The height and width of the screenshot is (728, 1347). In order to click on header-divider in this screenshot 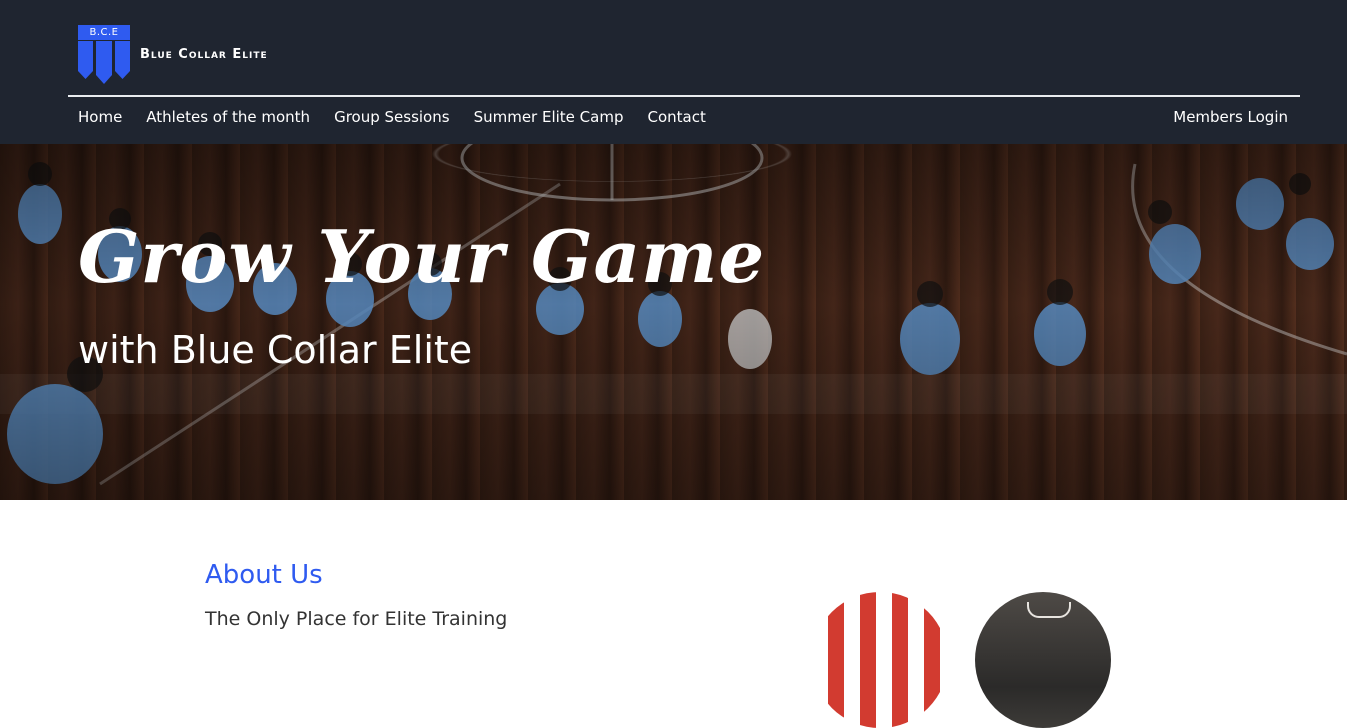, I will do `click(684, 96)`.